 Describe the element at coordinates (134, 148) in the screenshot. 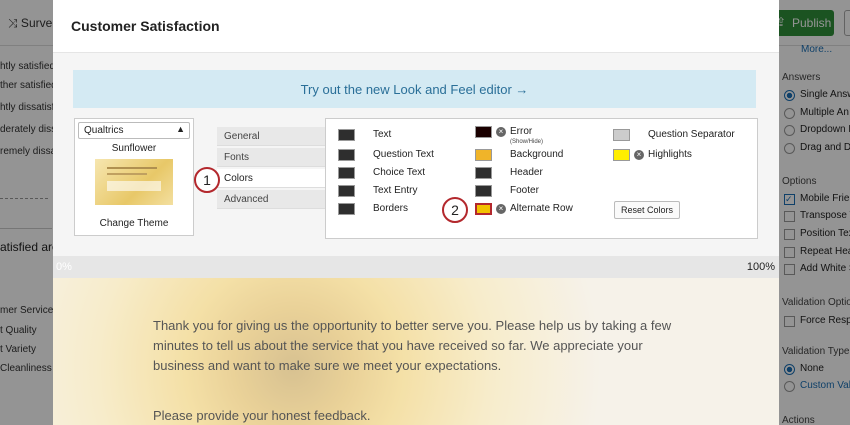

I see `theme-name: Sunflower` at that location.